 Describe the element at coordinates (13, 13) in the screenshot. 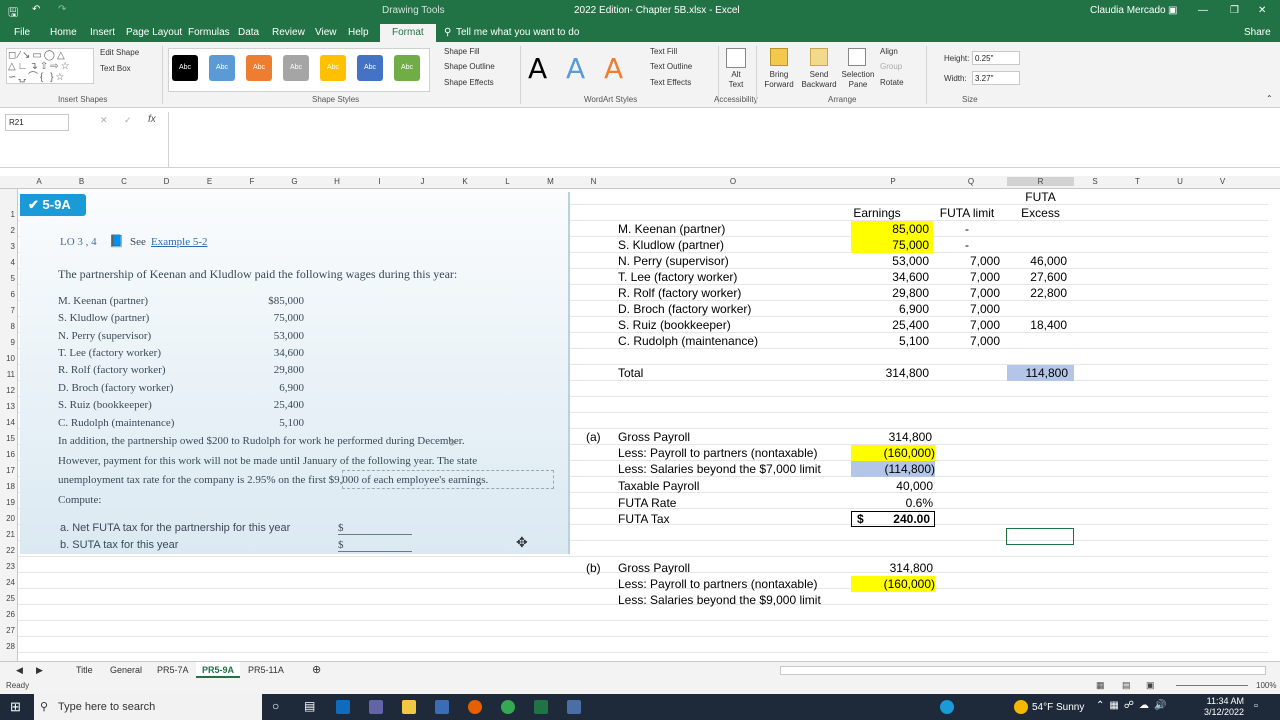

I see `save-icon: 🖫` at that location.